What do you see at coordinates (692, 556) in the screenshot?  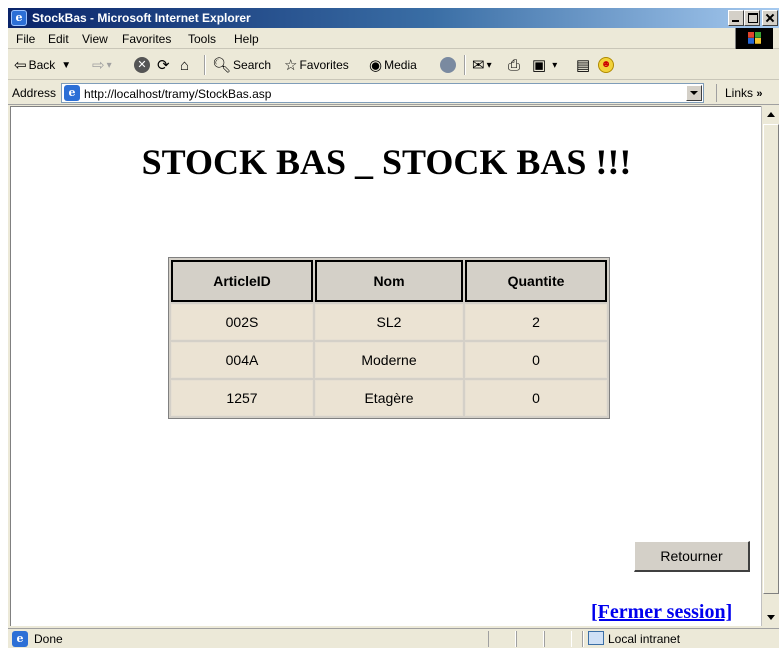 I see `retourner-button: Retourner` at bounding box center [692, 556].